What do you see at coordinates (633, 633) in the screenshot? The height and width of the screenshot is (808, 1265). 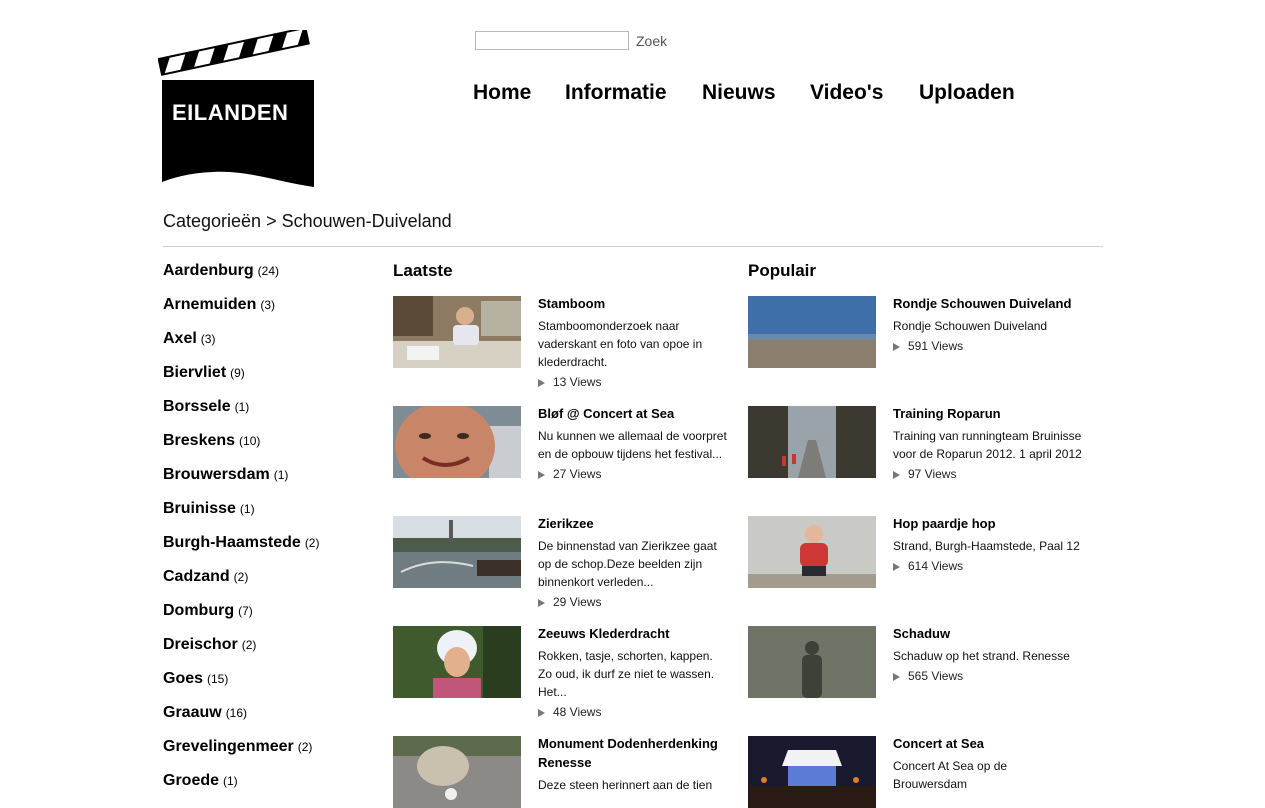 I see `video-title: Zeeuws Klederdracht` at bounding box center [633, 633].